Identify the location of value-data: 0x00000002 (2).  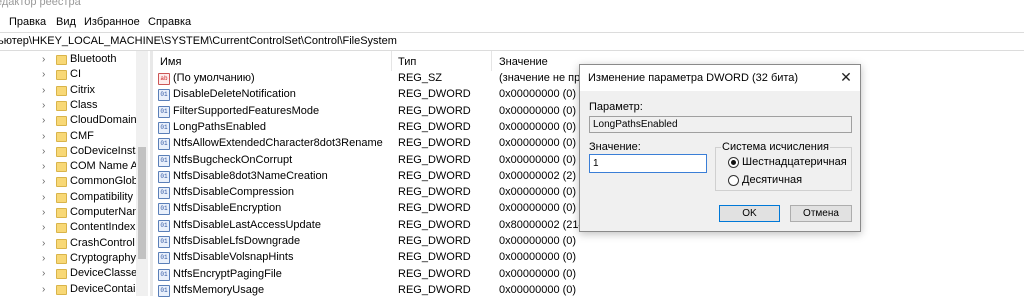
(538, 175).